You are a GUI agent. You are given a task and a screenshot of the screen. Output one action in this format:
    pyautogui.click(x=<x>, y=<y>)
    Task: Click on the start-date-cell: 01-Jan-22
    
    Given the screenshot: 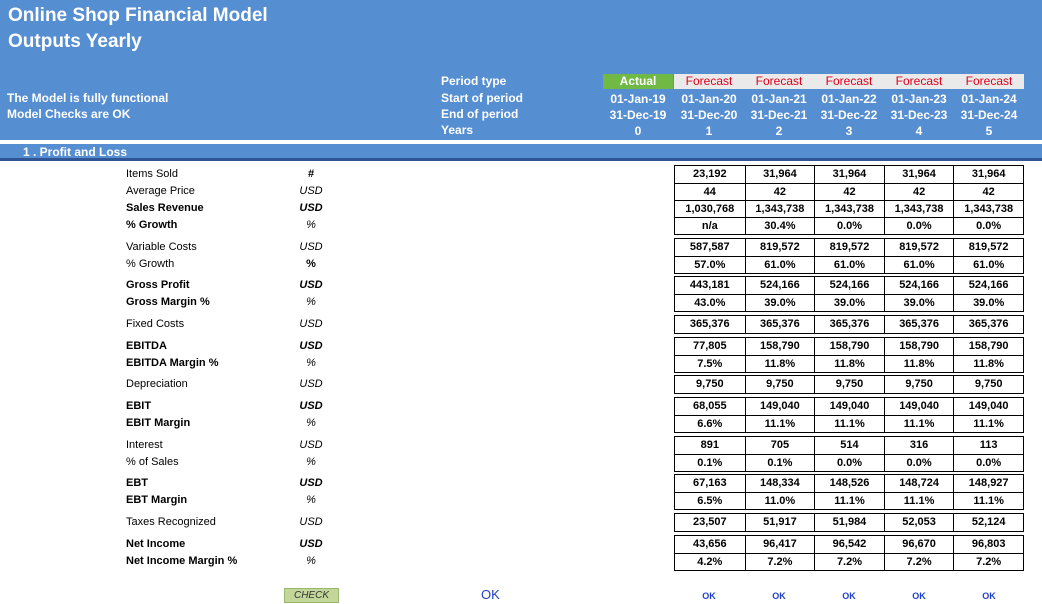 What is the action you would take?
    pyautogui.click(x=849, y=99)
    